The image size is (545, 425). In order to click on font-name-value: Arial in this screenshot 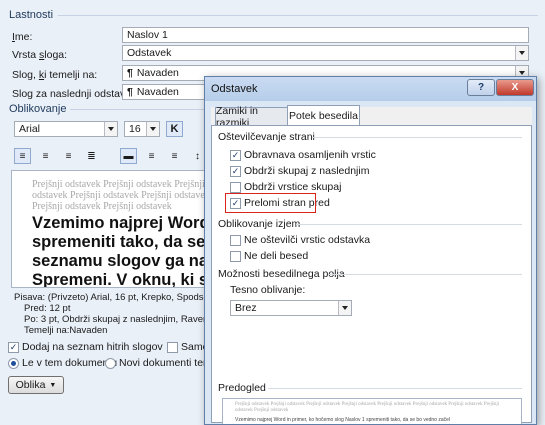, I will do `click(30, 129)`.